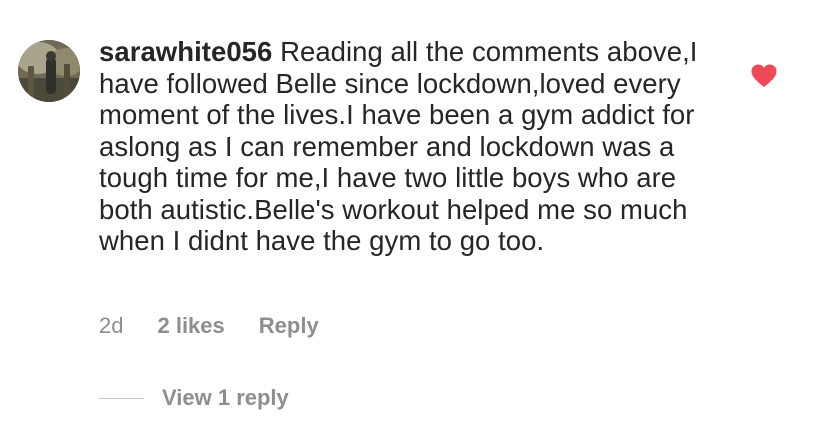  Describe the element at coordinates (225, 397) in the screenshot. I see `view-replies-label: View 1 reply` at that location.